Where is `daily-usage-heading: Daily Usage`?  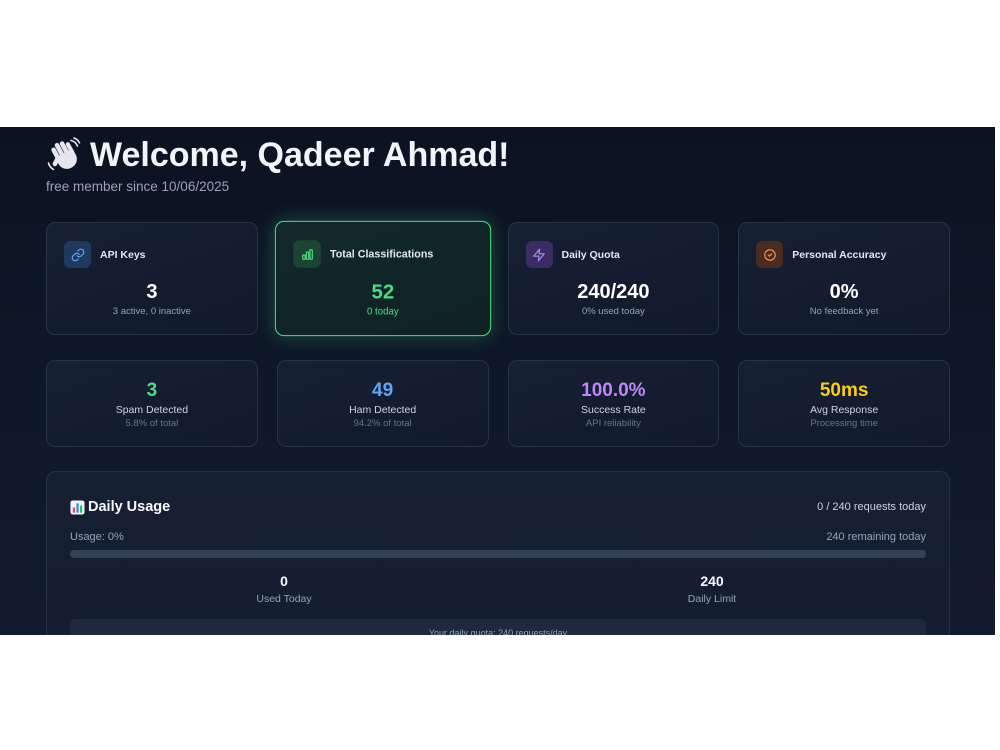 daily-usage-heading: Daily Usage is located at coordinates (120, 507).